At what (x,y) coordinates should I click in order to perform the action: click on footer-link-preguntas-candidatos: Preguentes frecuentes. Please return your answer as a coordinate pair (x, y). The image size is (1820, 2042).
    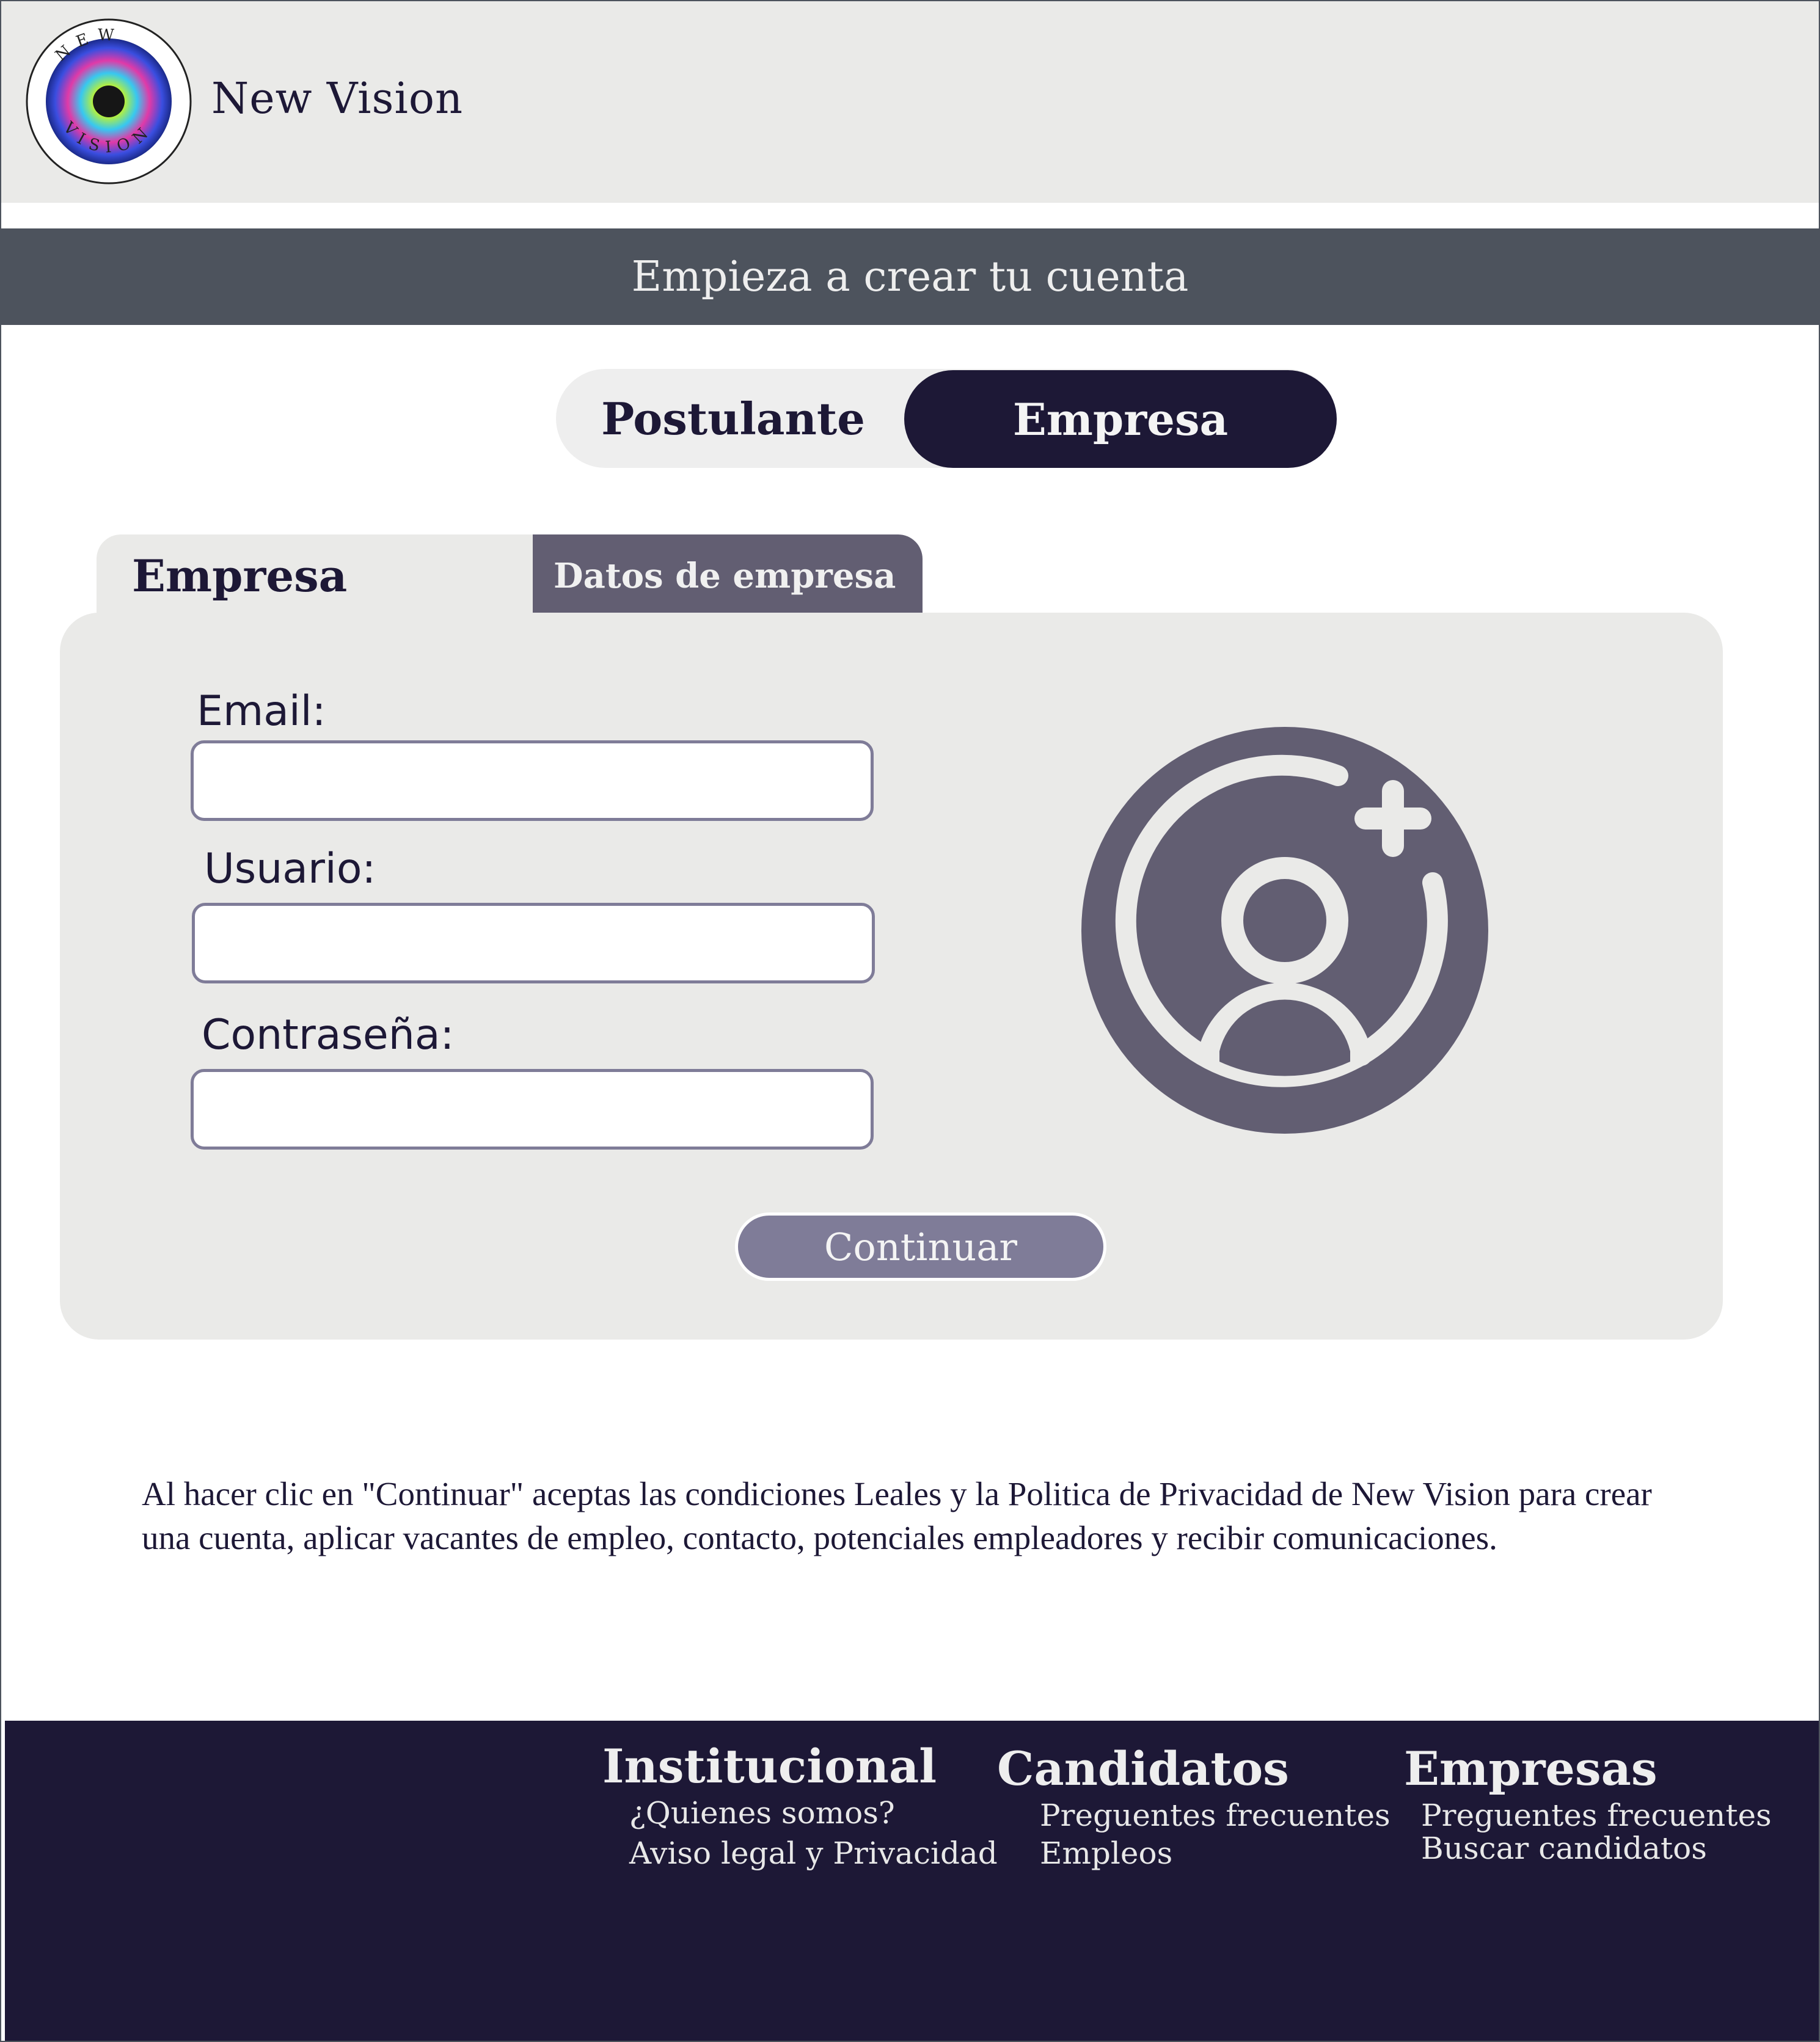
    Looking at the image, I should click on (1215, 1815).